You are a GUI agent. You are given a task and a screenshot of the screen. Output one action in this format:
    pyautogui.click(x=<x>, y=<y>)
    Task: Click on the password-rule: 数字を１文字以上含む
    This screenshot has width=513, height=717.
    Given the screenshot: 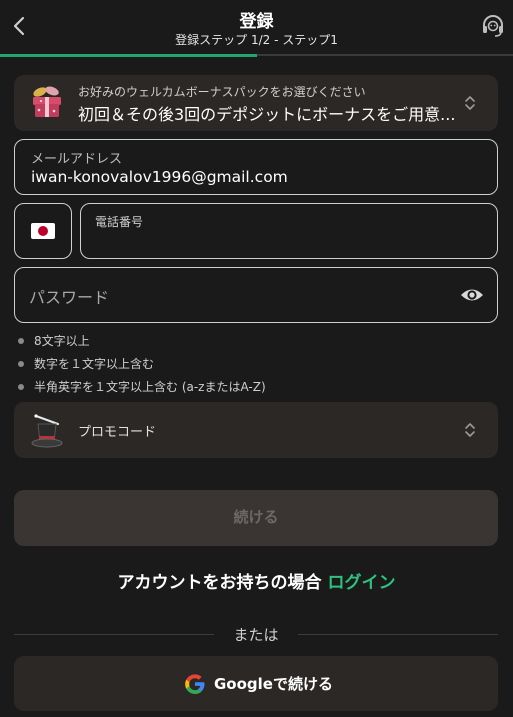 What is the action you would take?
    pyautogui.click(x=86, y=363)
    